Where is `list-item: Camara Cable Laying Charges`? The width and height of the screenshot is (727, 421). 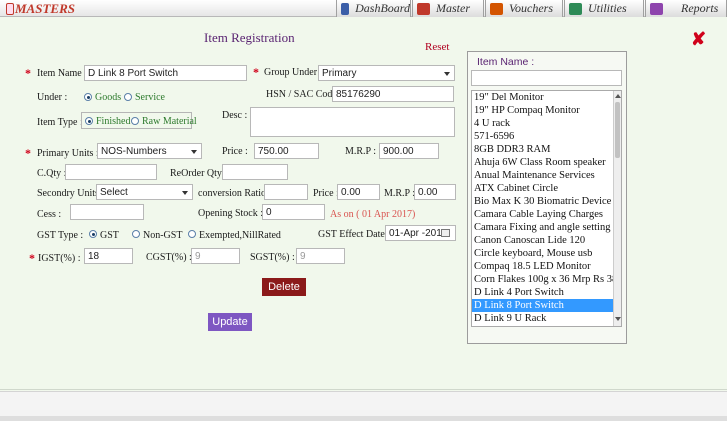
list-item: Camara Cable Laying Charges is located at coordinates (543, 214).